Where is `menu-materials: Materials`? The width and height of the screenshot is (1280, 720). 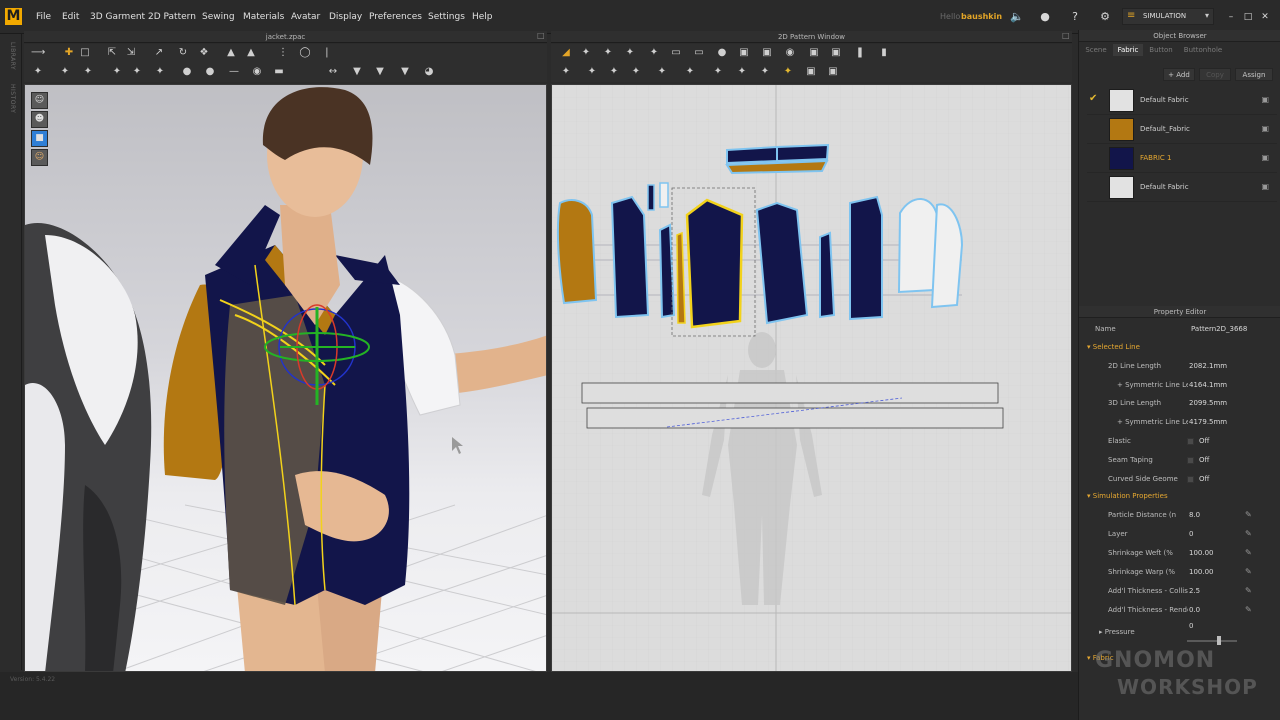 menu-materials: Materials is located at coordinates (263, 17).